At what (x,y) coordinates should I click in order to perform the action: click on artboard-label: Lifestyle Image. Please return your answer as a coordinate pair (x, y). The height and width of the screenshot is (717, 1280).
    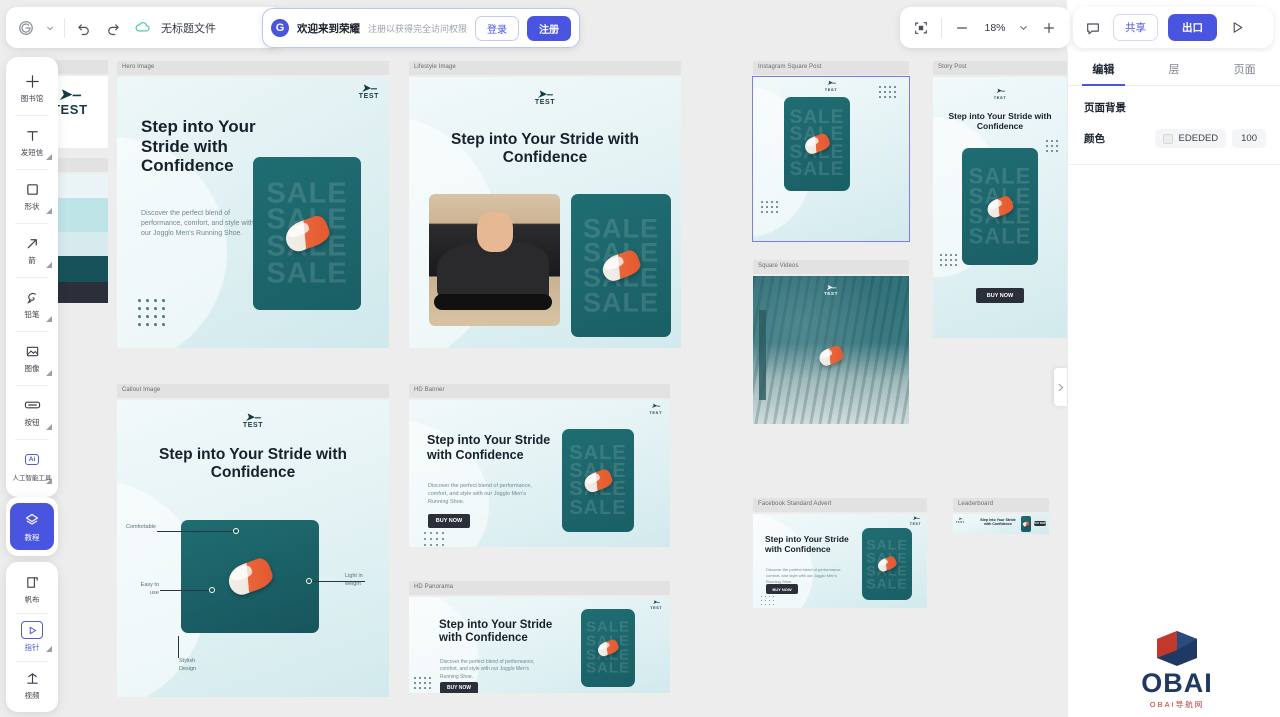
    Looking at the image, I should click on (545, 68).